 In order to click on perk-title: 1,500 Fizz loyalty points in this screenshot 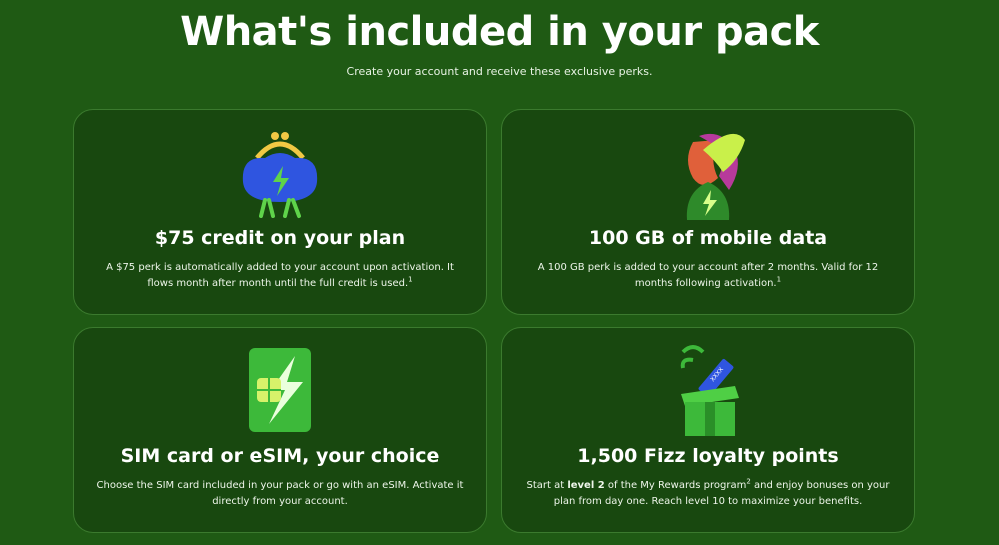, I will do `click(708, 456)`.